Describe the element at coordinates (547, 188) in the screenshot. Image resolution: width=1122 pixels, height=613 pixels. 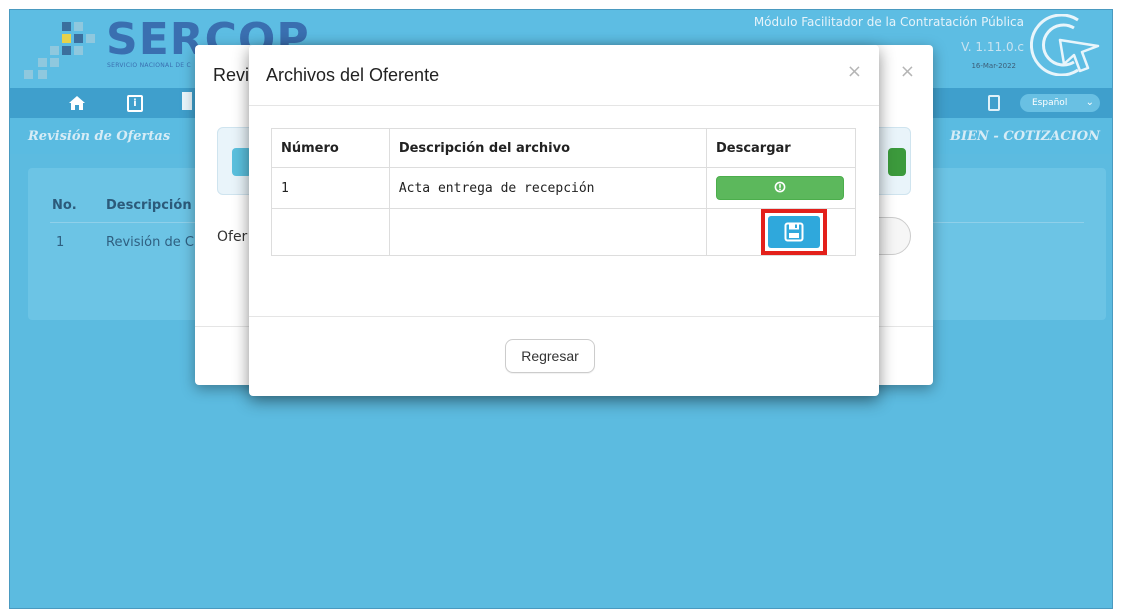
I see `cell-descripcion: Acta entrega de recepción` at that location.